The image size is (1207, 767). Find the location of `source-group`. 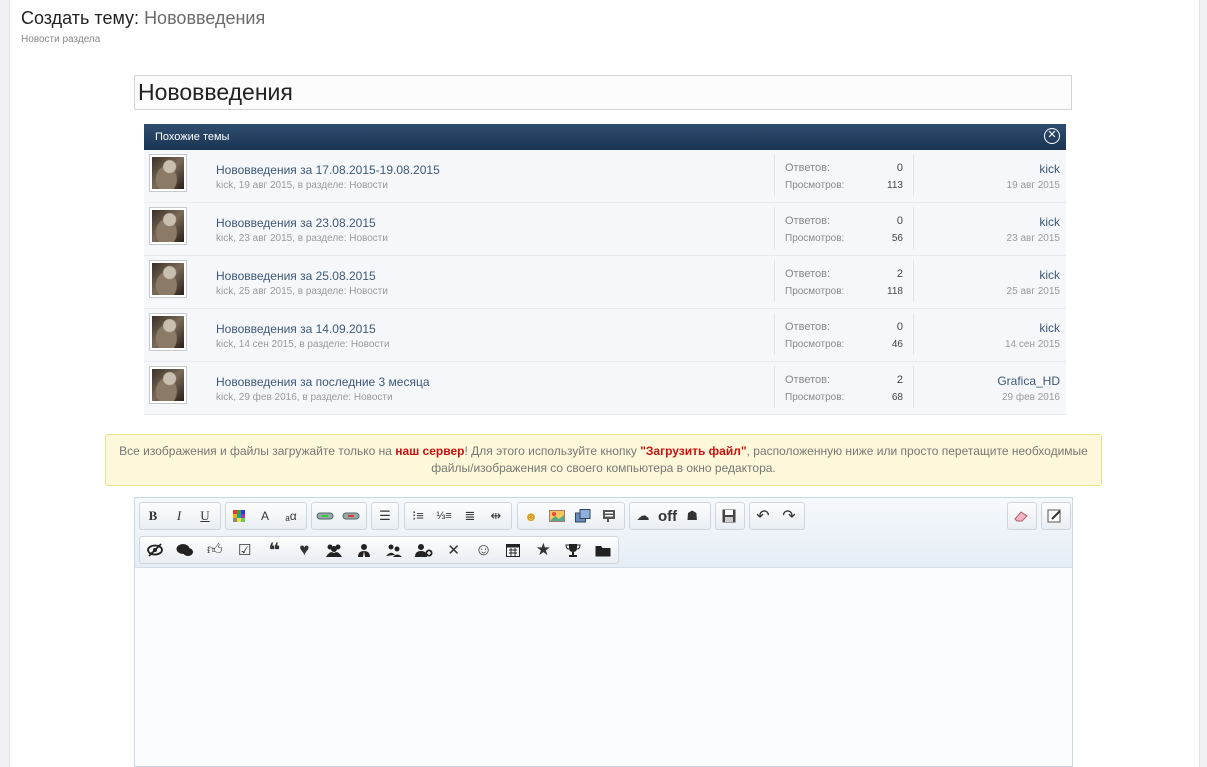

source-group is located at coordinates (1056, 516).